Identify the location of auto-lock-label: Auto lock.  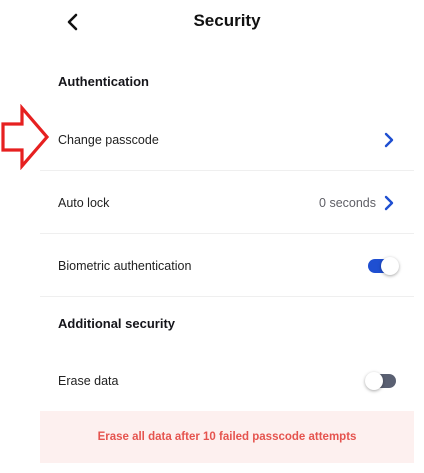
(84, 202).